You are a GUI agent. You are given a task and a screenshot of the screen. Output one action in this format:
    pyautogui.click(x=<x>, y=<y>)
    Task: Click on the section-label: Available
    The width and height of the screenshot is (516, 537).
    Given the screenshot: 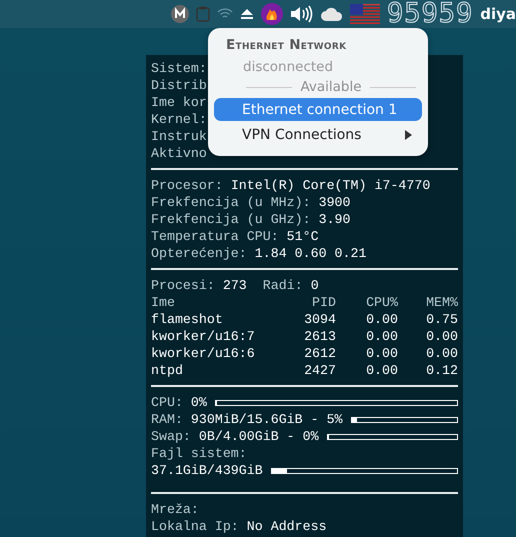 What is the action you would take?
    pyautogui.click(x=331, y=87)
    